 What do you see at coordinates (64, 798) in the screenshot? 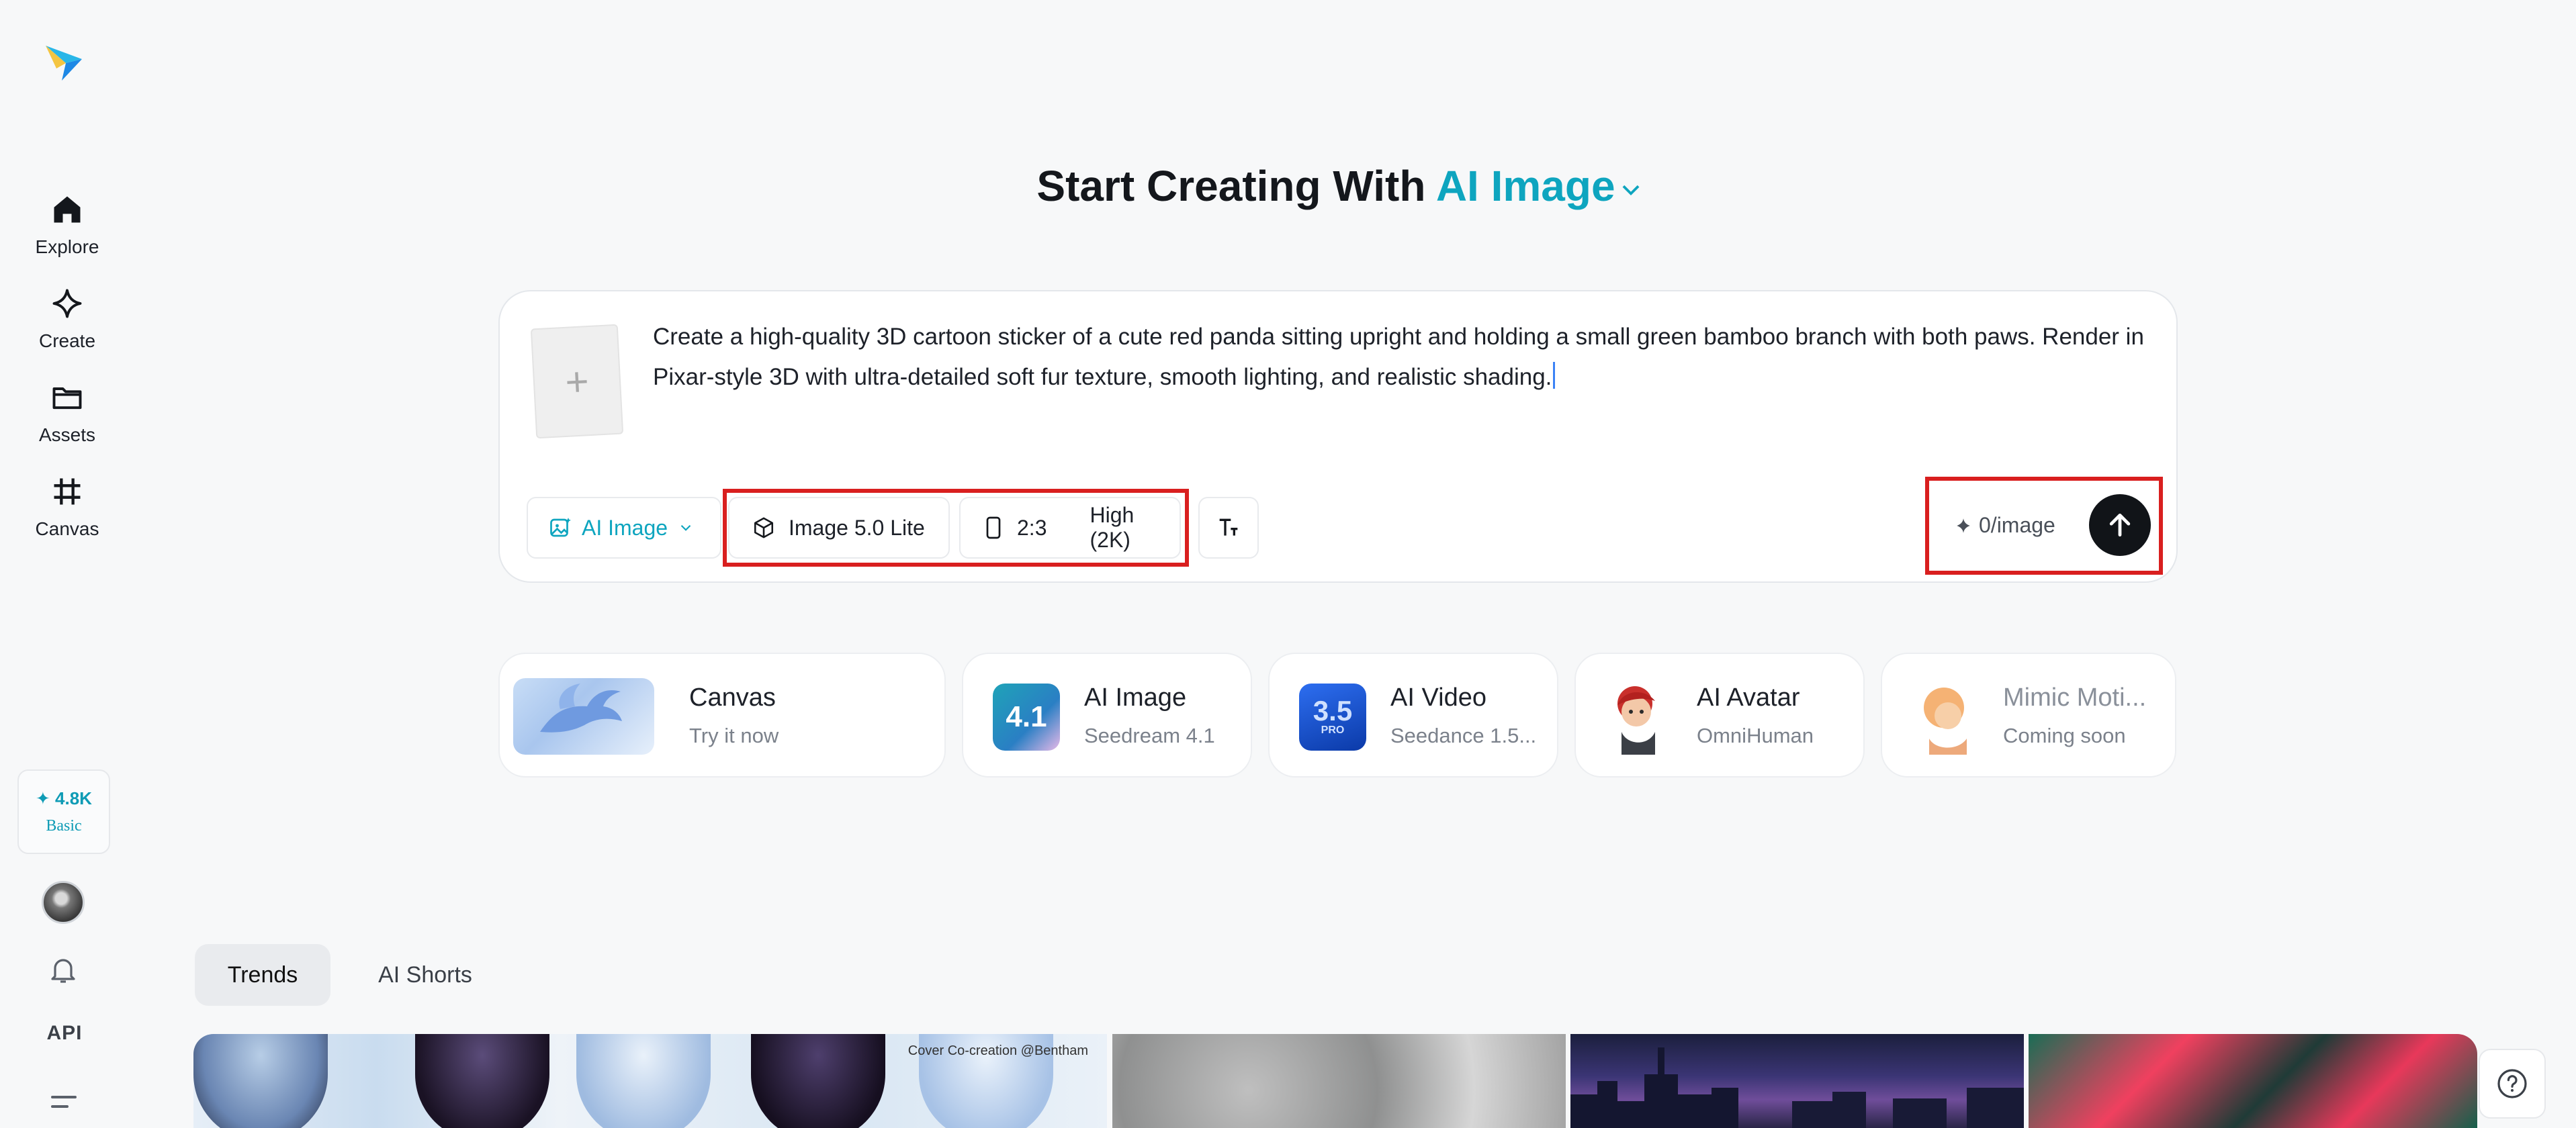
I see `credits-amount: ✦ 4.8K` at bounding box center [64, 798].